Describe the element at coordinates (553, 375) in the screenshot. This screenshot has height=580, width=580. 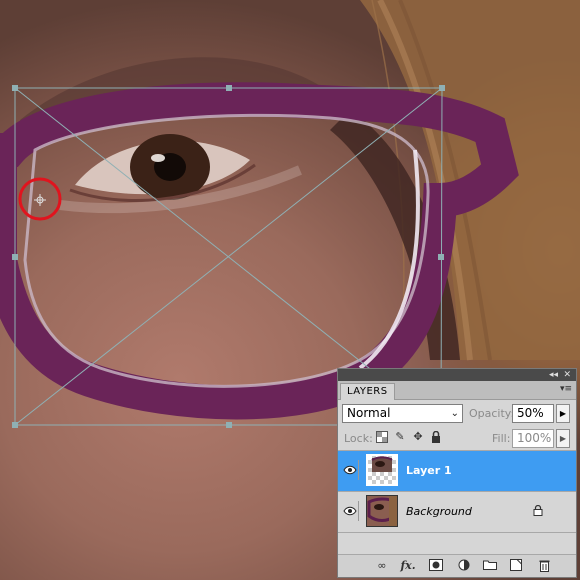
I see `collapse-icon: ◂◂` at that location.